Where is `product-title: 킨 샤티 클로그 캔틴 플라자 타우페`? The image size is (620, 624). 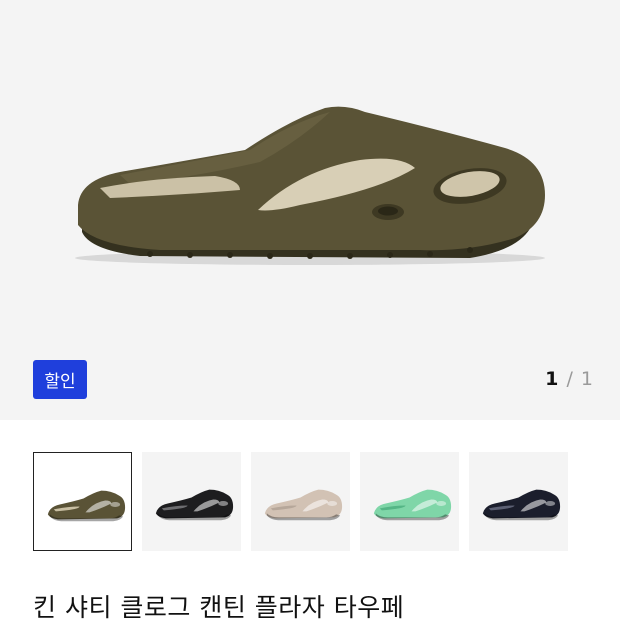
product-title: 킨 샤티 클로그 캔틴 플라자 타우페 is located at coordinates (219, 607).